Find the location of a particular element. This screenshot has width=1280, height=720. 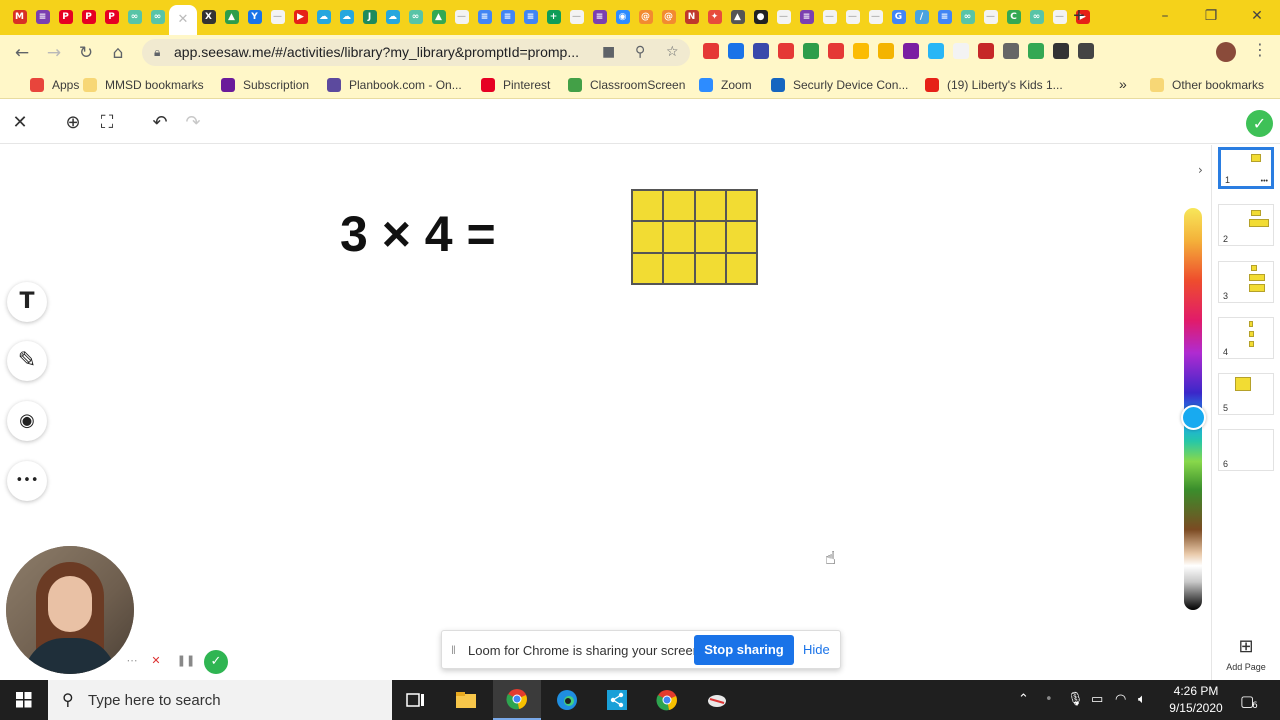

wifi-icon: ◠ is located at coordinates (1120, 699).